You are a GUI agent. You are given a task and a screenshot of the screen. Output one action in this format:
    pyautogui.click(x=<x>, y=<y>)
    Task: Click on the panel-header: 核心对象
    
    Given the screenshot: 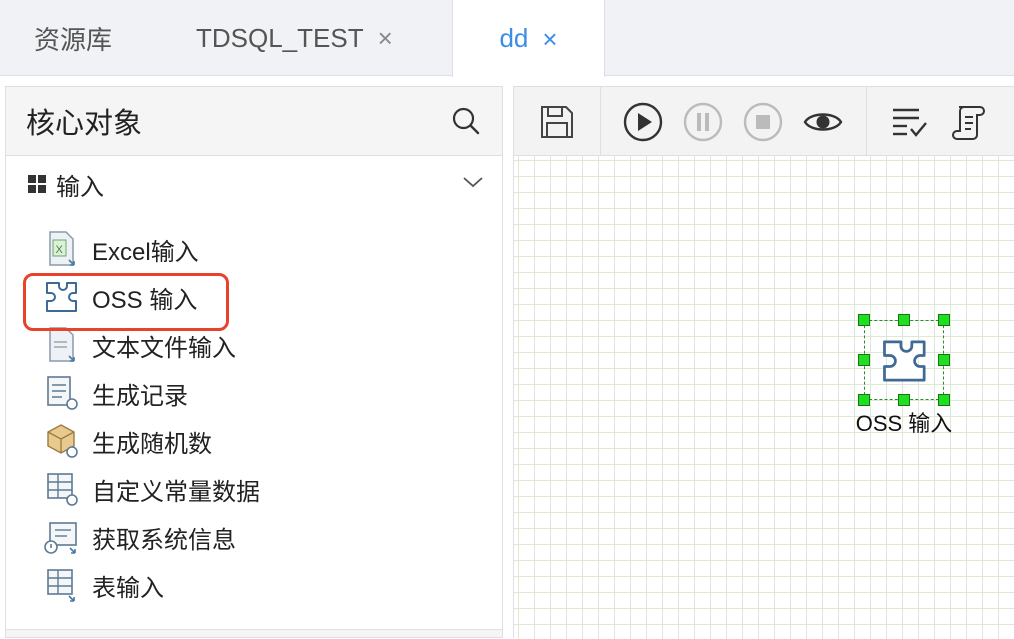 What is the action you would take?
    pyautogui.click(x=254, y=121)
    